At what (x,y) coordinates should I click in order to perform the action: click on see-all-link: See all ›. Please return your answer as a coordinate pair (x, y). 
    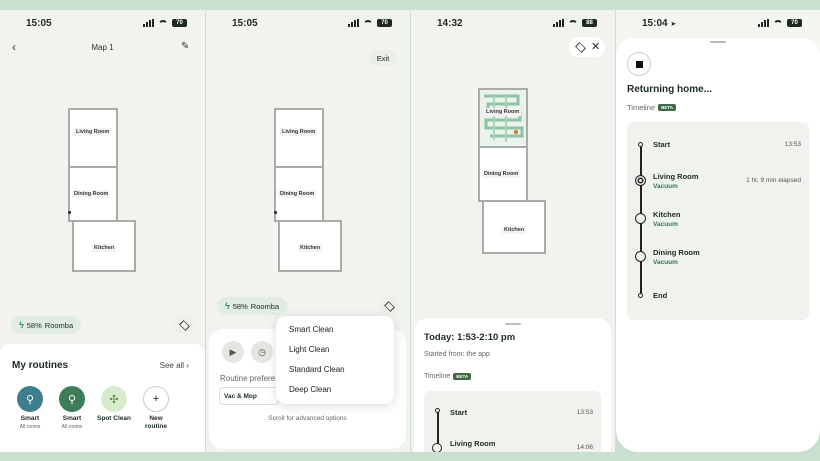
    Looking at the image, I should click on (174, 365).